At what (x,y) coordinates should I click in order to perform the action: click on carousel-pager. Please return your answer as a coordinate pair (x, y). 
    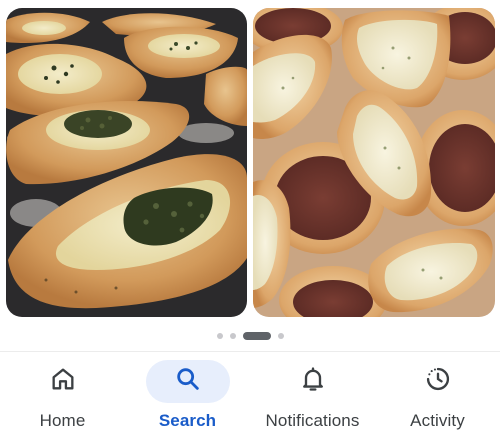
    Looking at the image, I should click on (250, 336).